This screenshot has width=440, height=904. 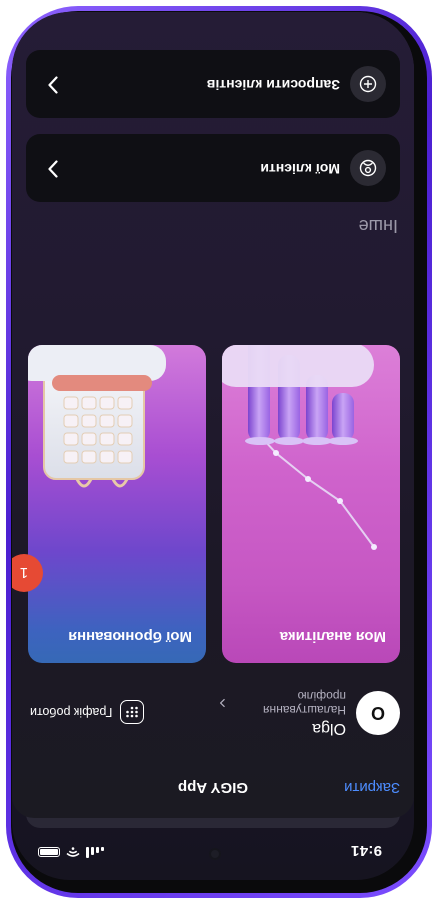 I want to click on app-title: GIGY App, so click(x=213, y=787).